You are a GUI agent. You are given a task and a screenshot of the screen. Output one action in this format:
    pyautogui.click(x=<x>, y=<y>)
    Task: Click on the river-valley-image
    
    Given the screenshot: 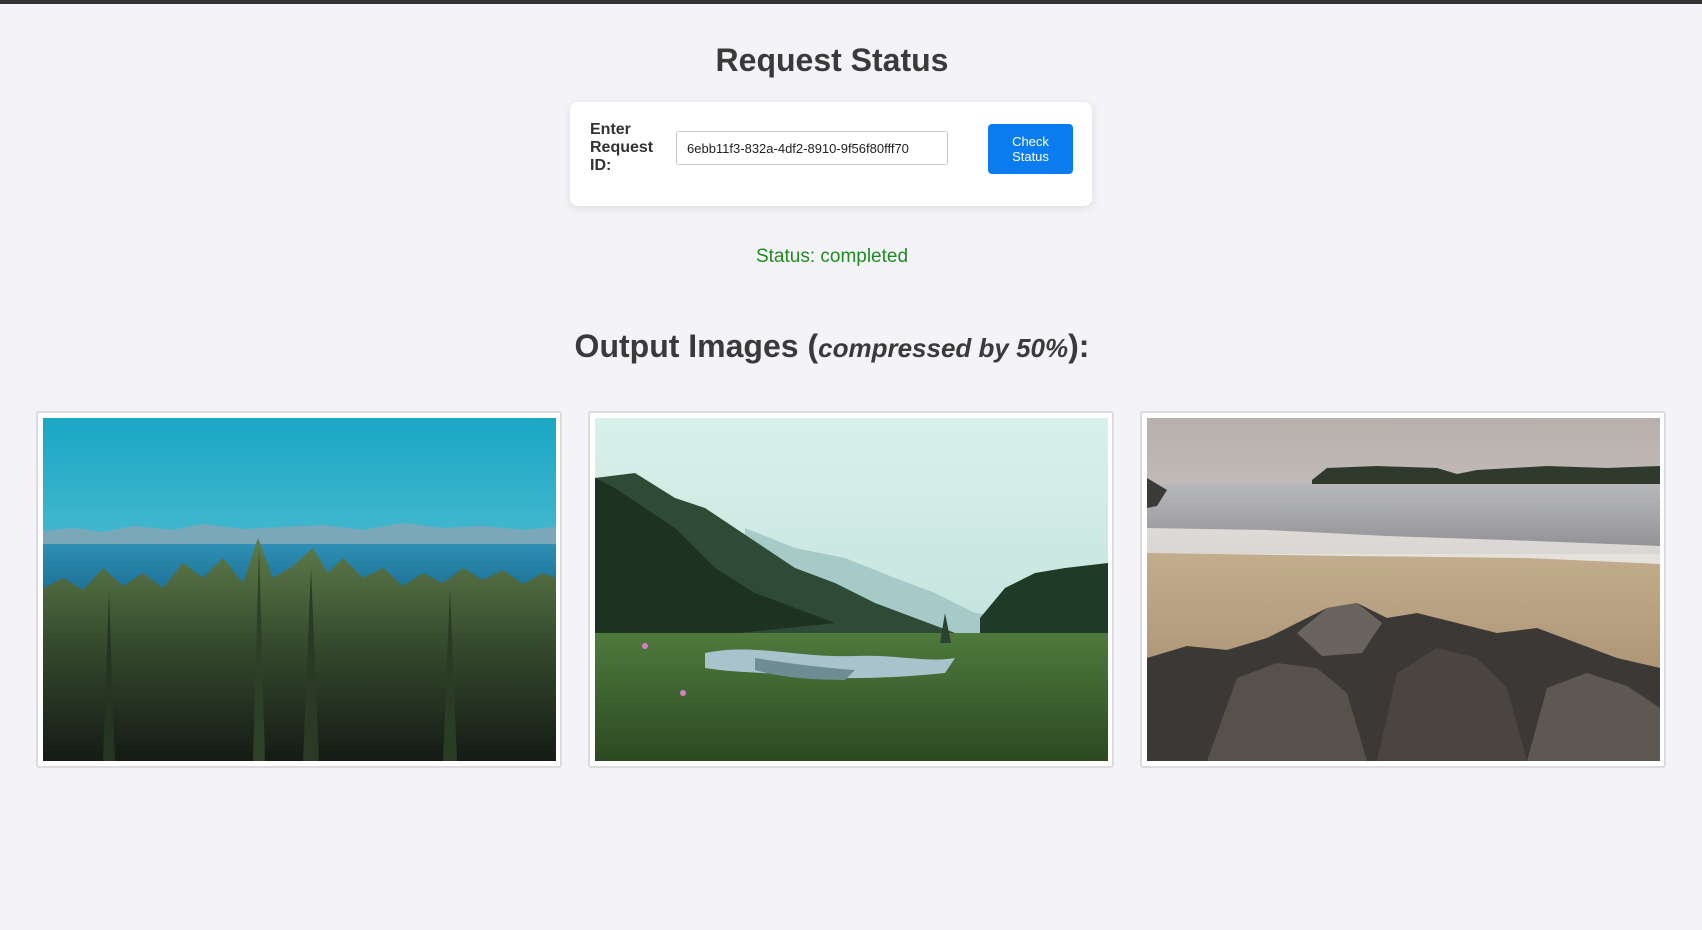 What is the action you would take?
    pyautogui.click(x=851, y=589)
    